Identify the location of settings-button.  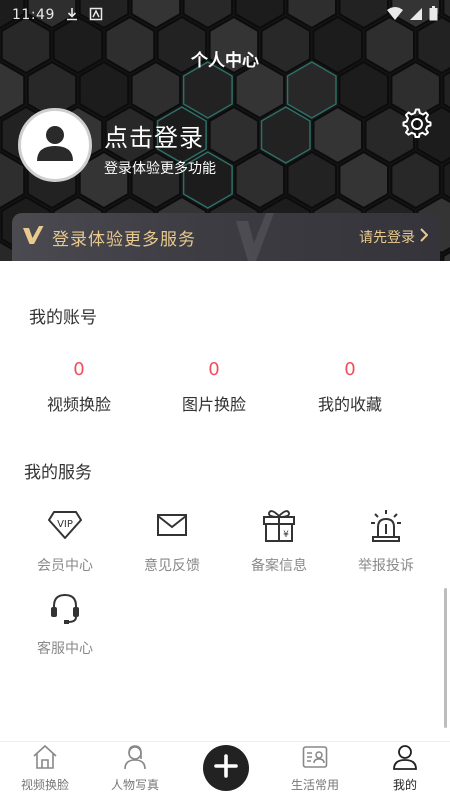
(417, 126).